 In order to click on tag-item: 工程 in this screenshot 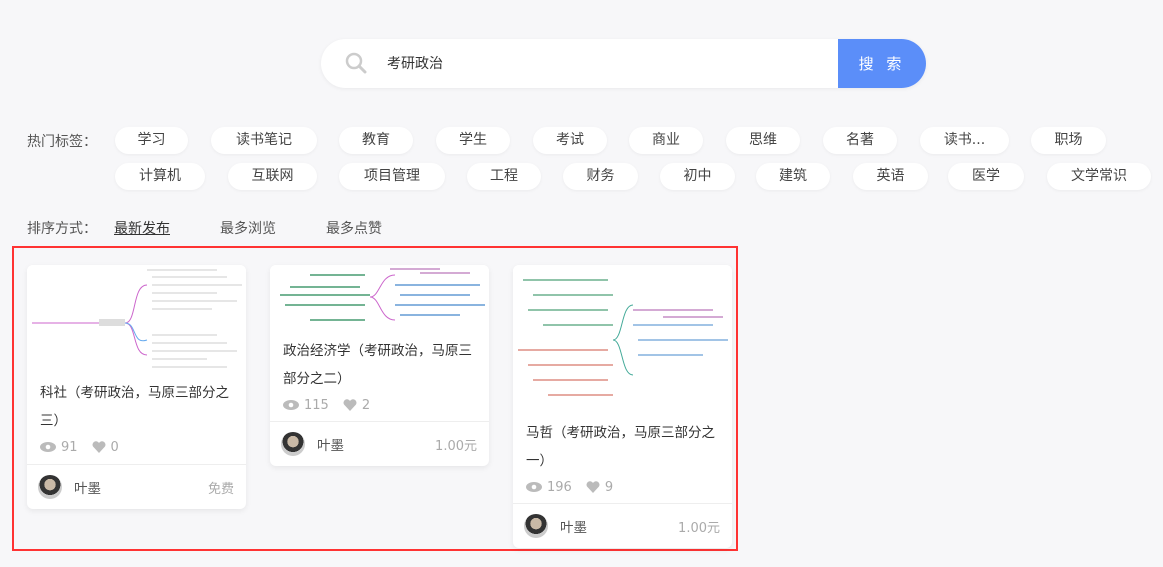, I will do `click(504, 176)`.